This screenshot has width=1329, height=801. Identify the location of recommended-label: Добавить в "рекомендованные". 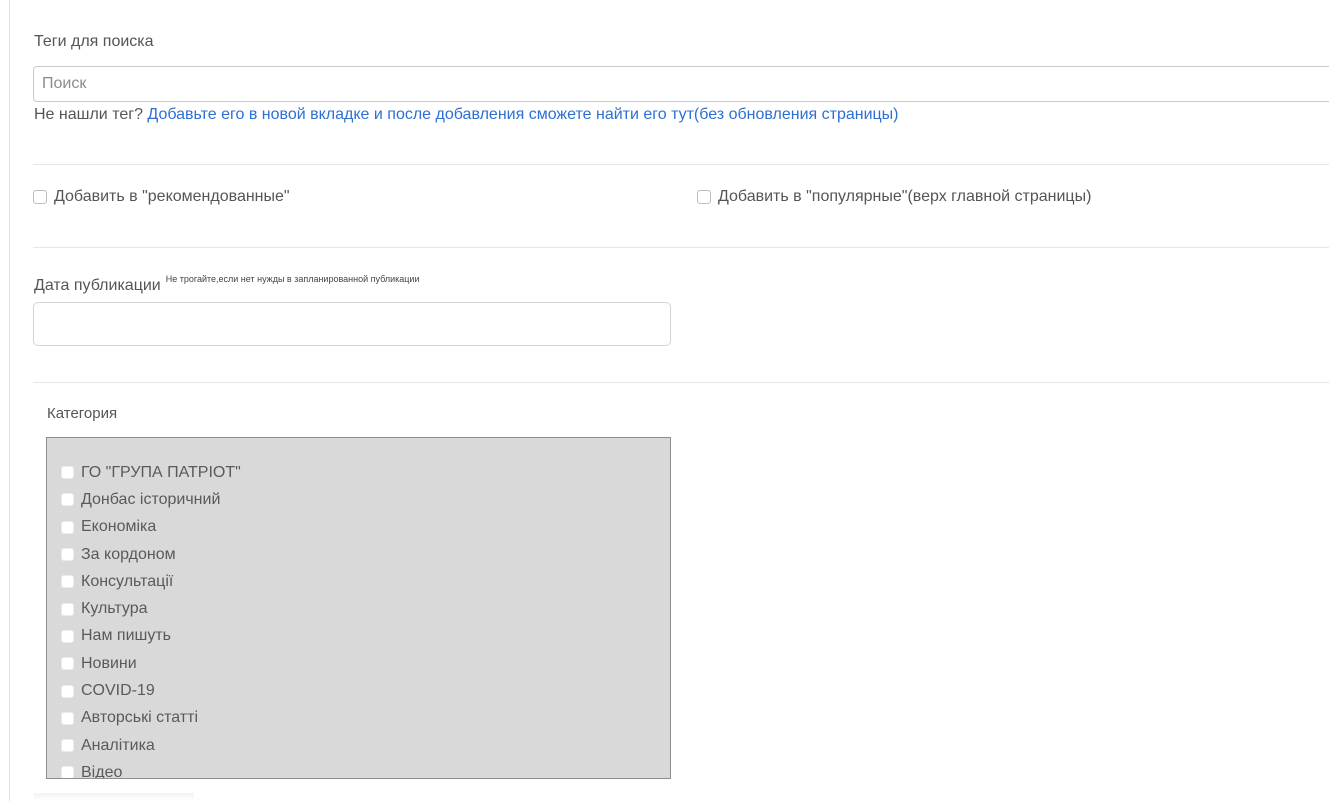
(172, 196).